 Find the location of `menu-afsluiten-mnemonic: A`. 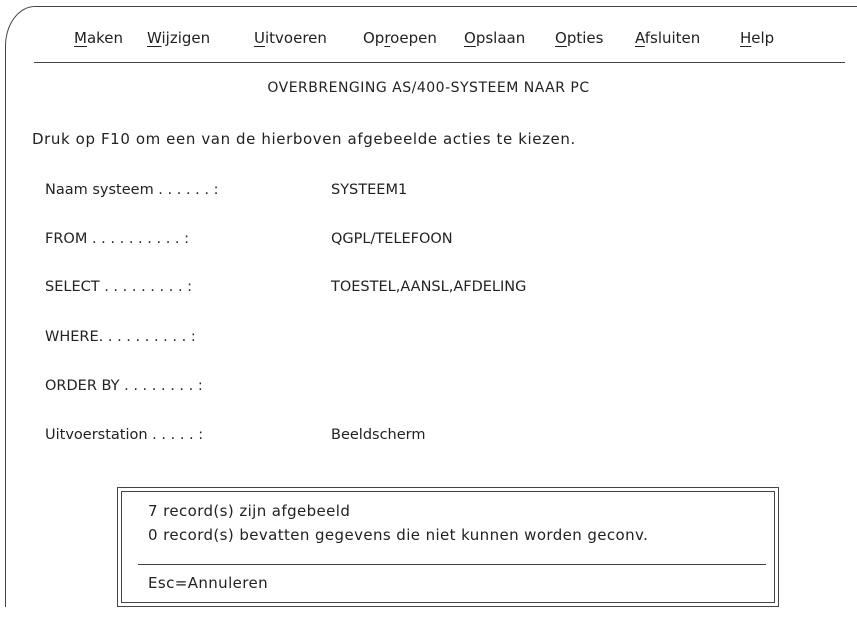

menu-afsluiten-mnemonic: A is located at coordinates (640, 38).